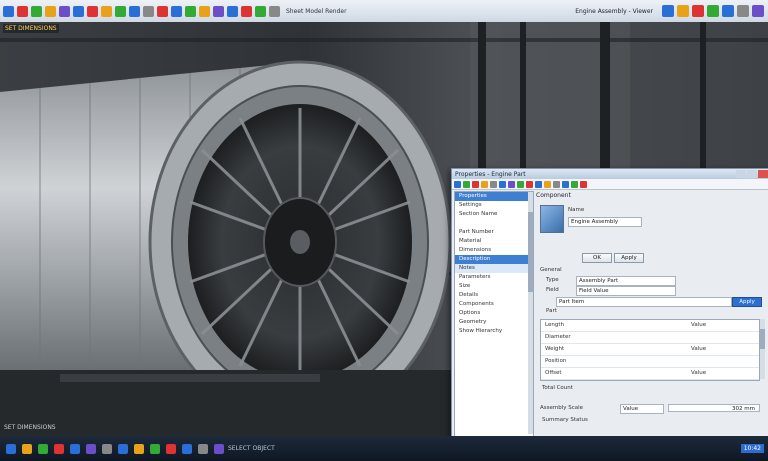  What do you see at coordinates (626, 281) in the screenshot?
I see `type-field: Assembly Part` at bounding box center [626, 281].